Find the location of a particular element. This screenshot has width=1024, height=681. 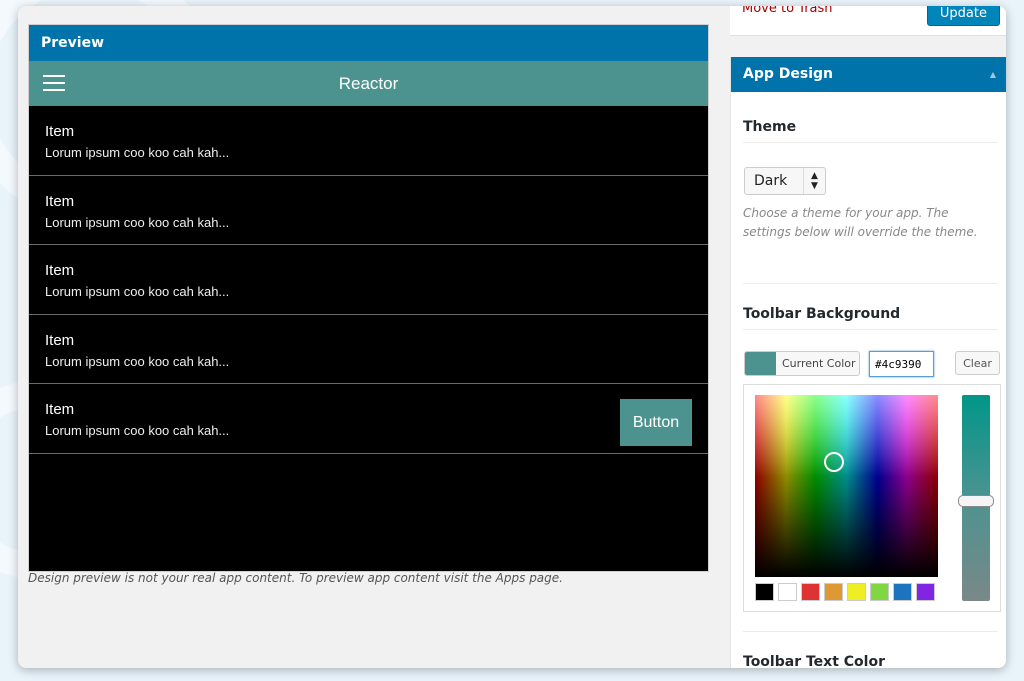

palette-swatch-purple is located at coordinates (925, 592).